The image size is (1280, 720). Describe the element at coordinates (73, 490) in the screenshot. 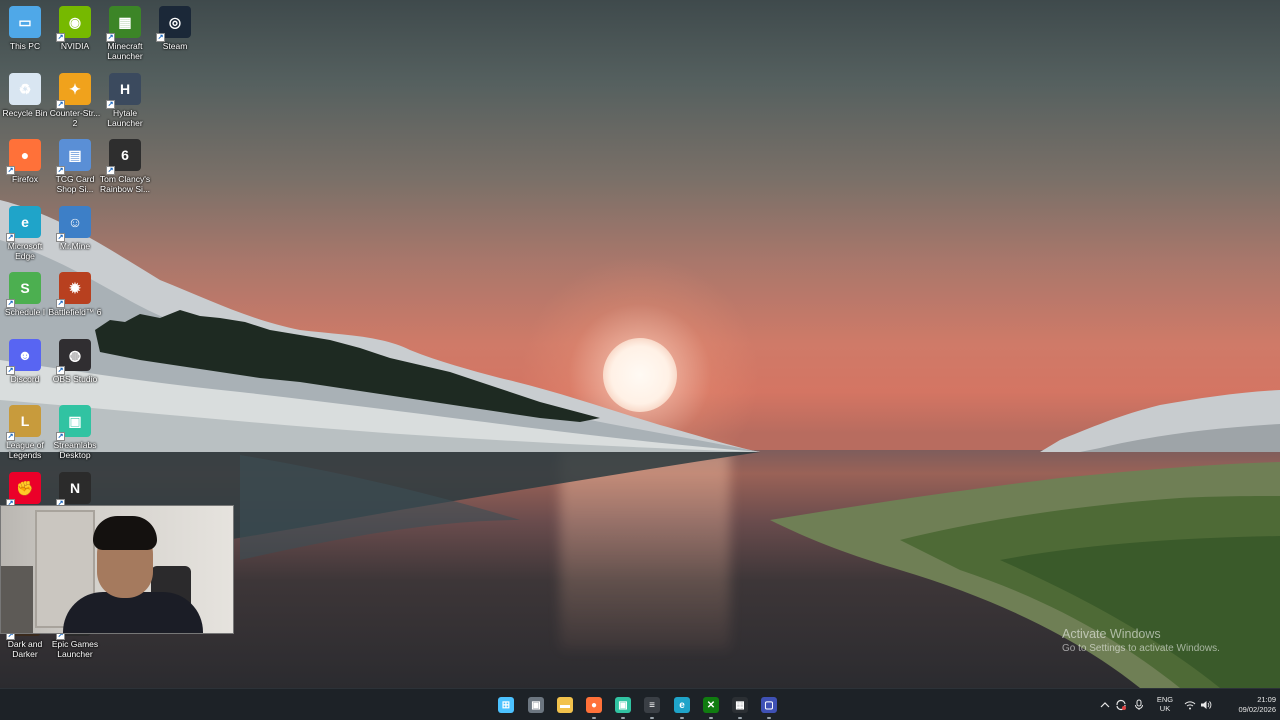

I see `nicehash-icon: N ↗` at that location.